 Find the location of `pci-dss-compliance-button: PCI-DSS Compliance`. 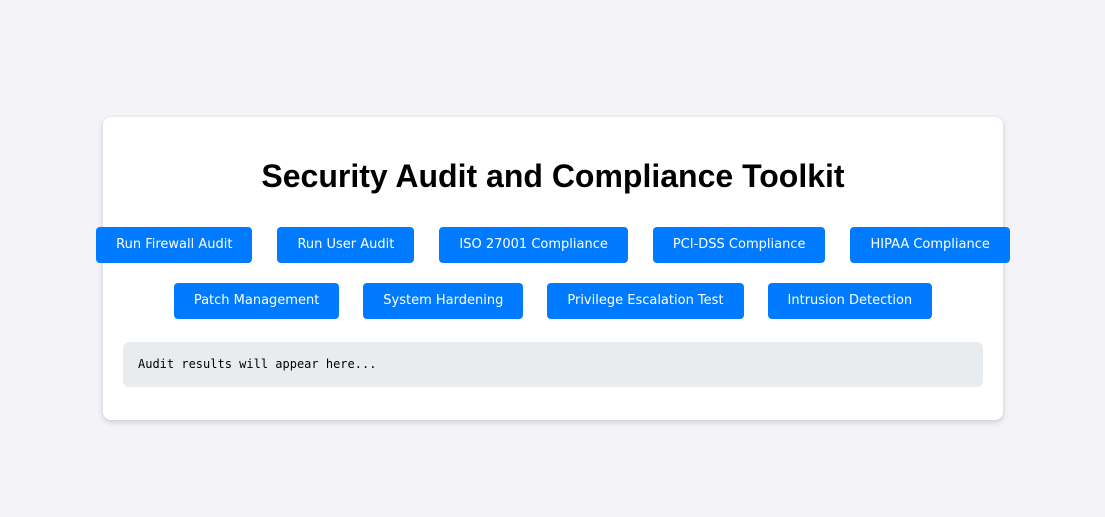

pci-dss-compliance-button: PCI-DSS Compliance is located at coordinates (739, 245).